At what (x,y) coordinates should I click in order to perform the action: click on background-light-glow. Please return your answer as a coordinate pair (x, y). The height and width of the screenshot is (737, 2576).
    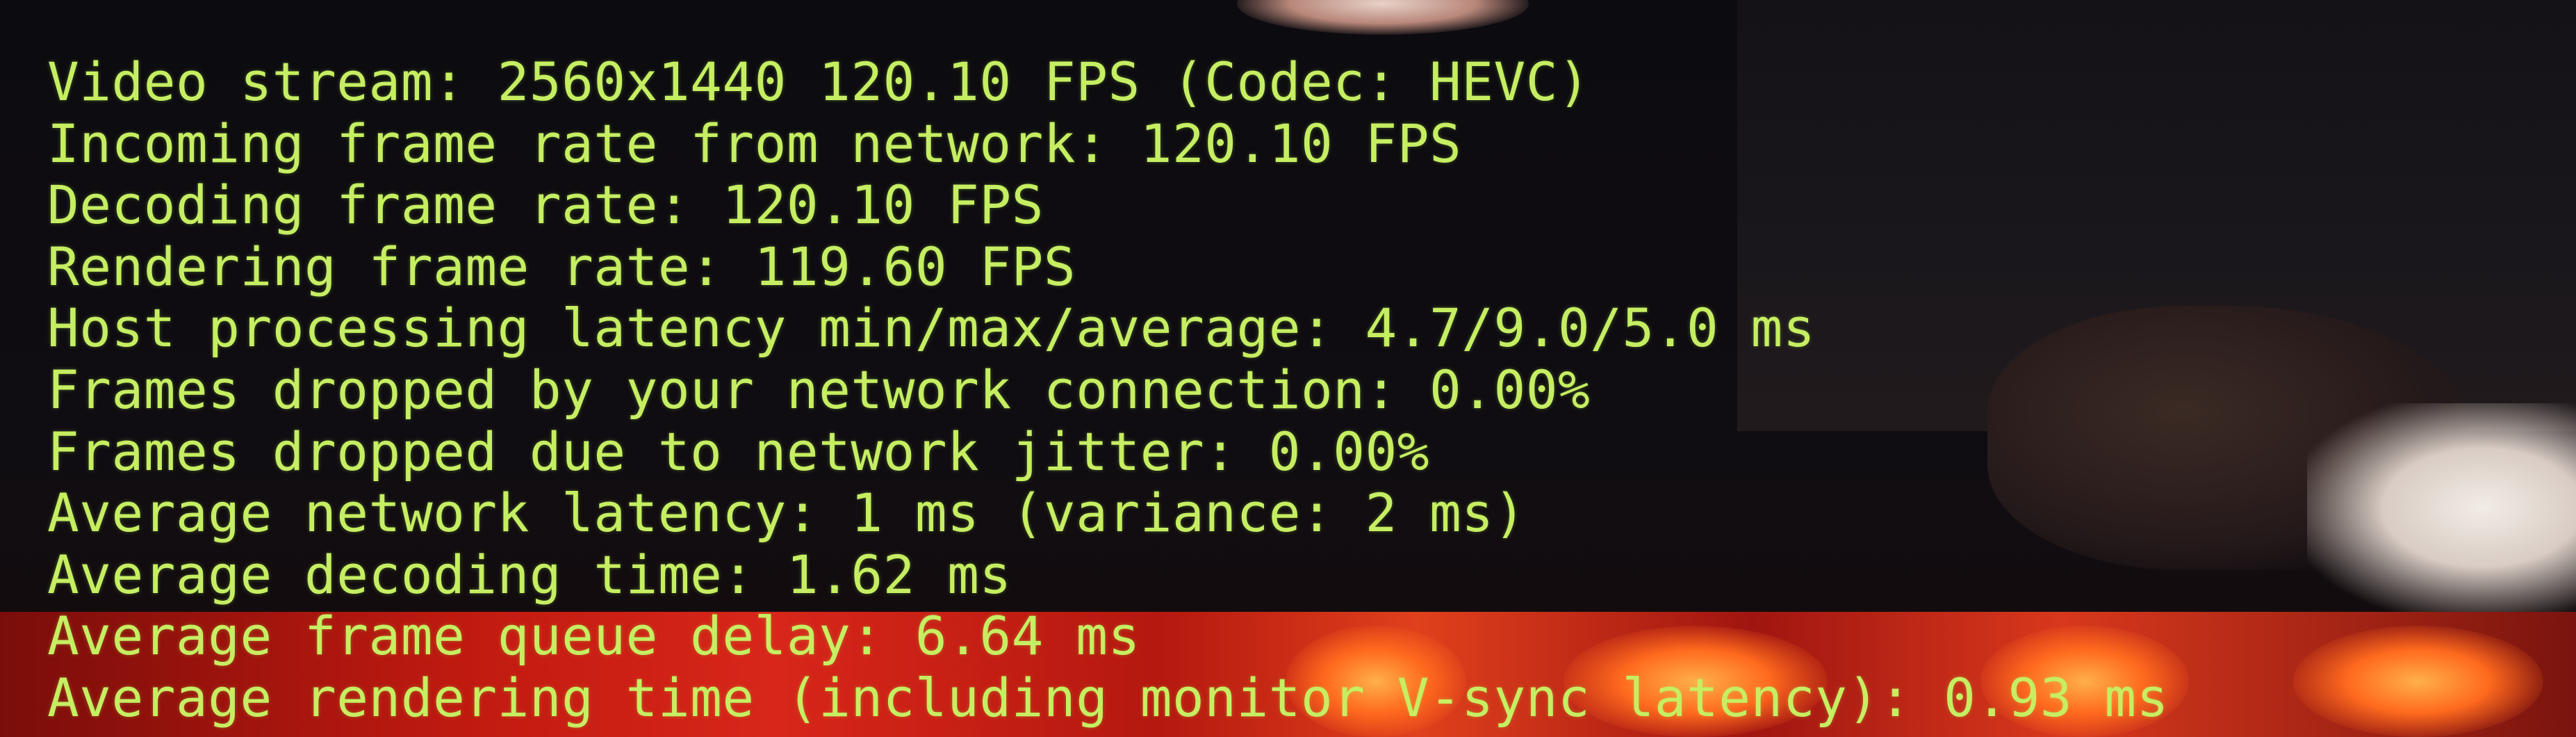
    Looking at the image, I should click on (1383, 17).